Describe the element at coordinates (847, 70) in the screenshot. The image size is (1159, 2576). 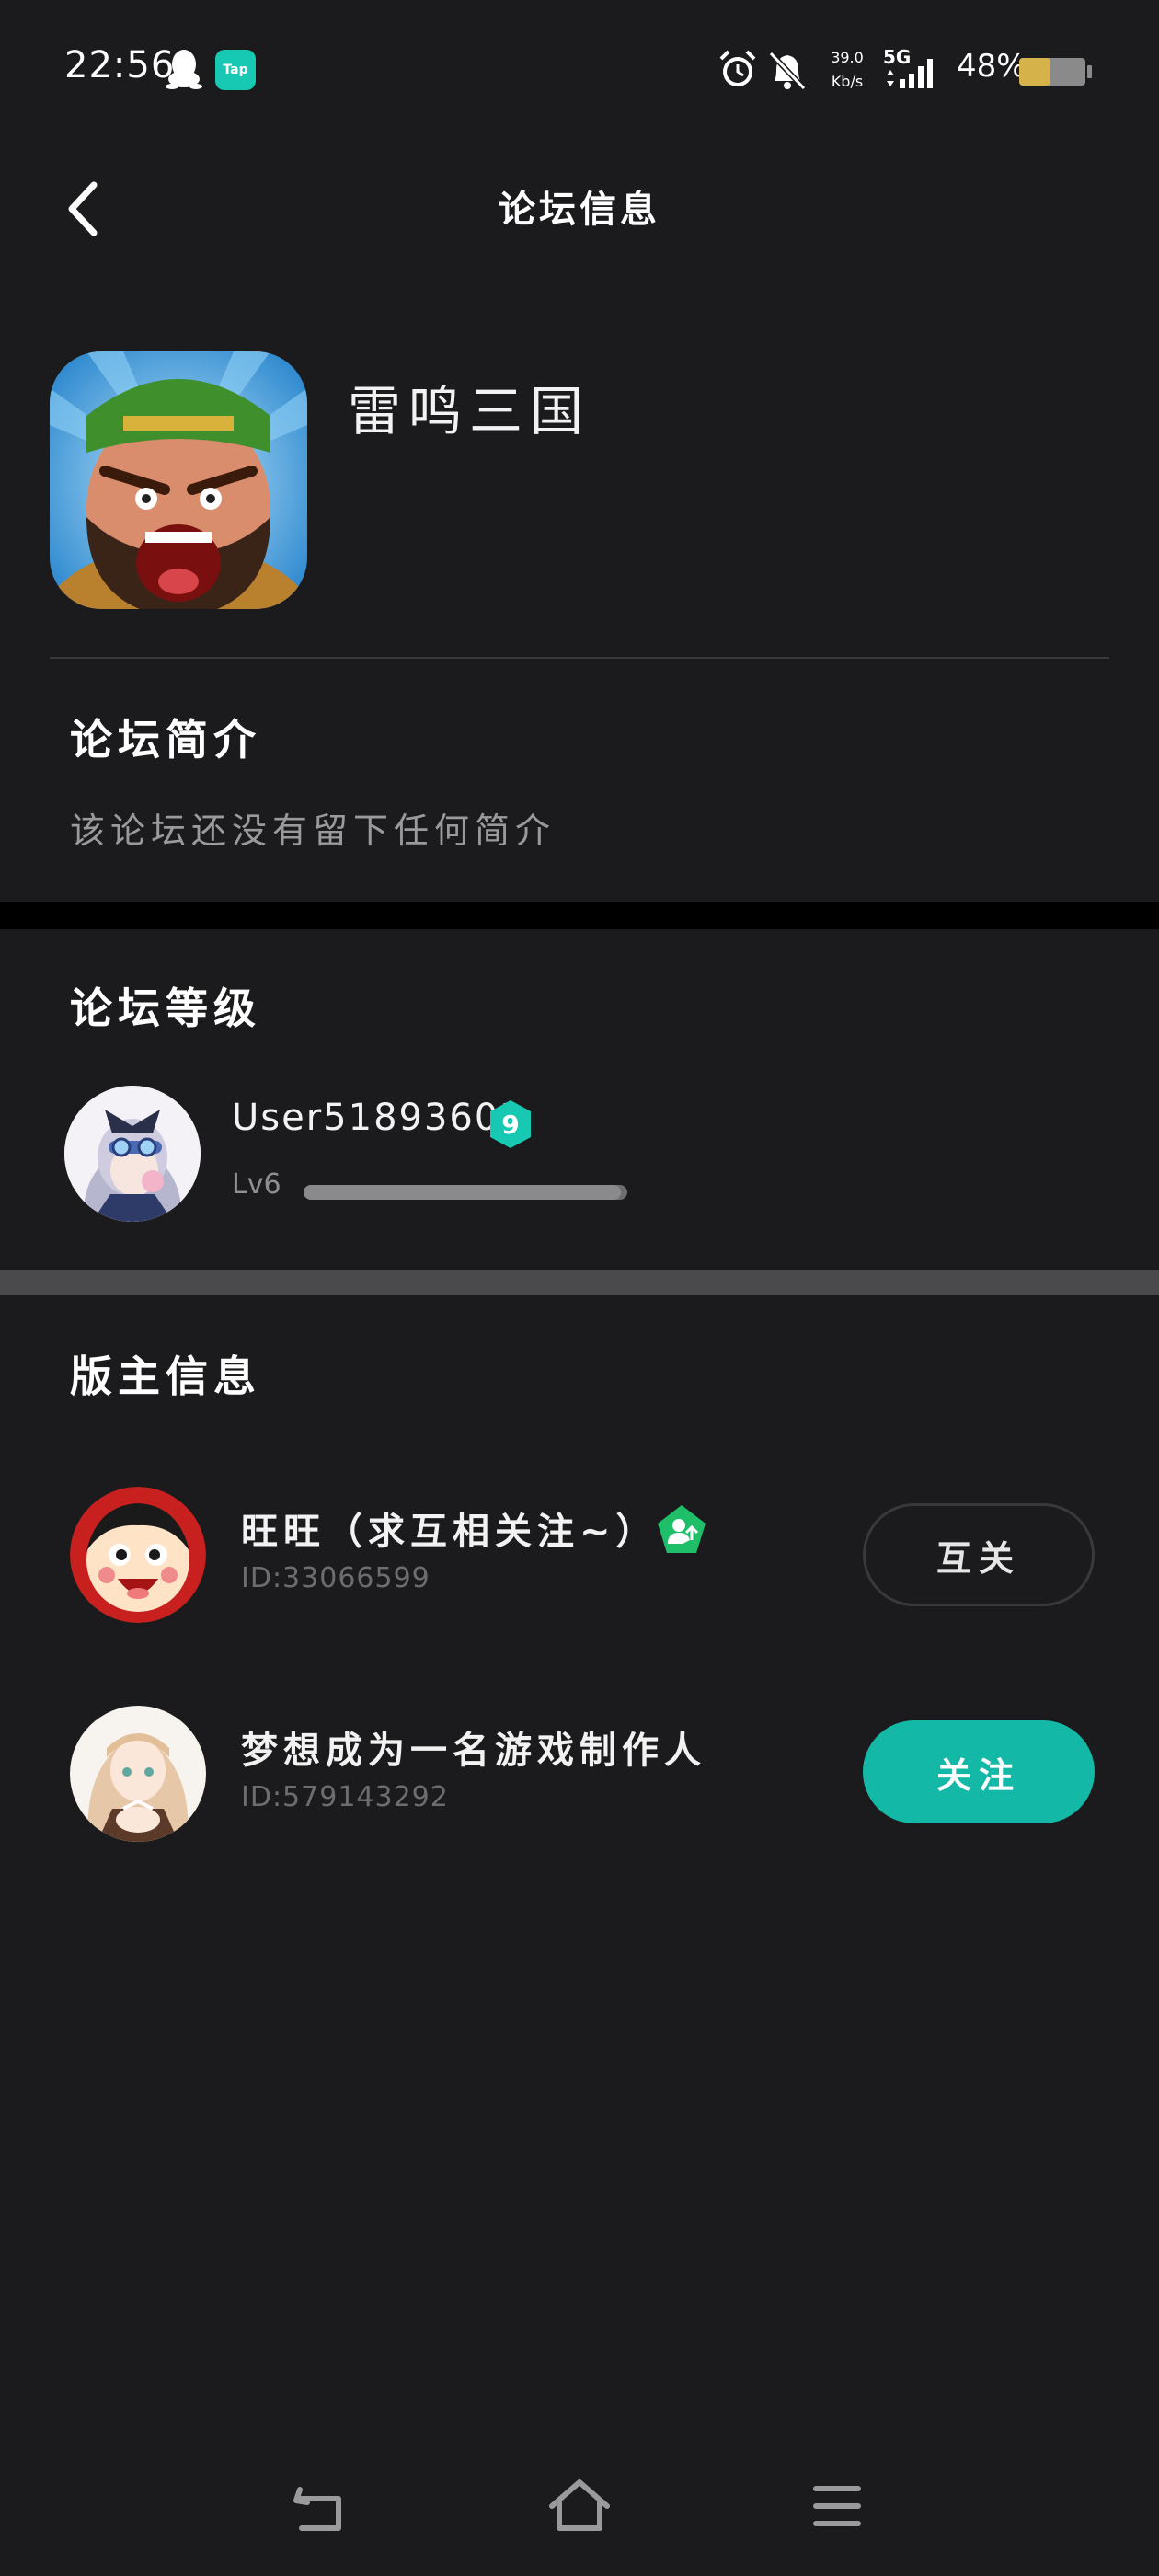
I see `network-speed: 39.0 Kb/s` at that location.